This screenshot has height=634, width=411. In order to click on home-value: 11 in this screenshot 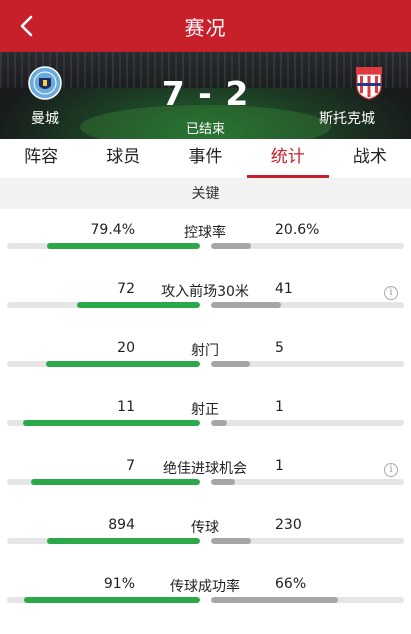, I will do `click(126, 407)`.